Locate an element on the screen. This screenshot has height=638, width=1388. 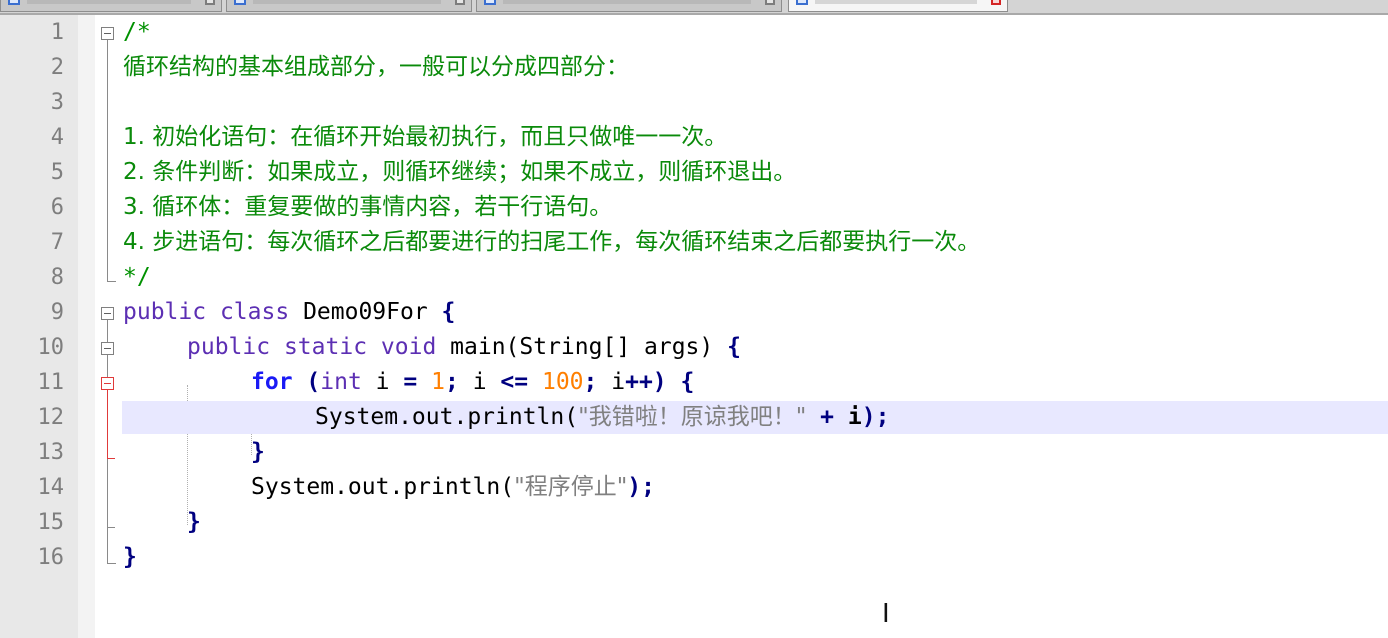
code-line: 11 for (int i = 1; i <= 100; i++) { is located at coordinates (694, 382).